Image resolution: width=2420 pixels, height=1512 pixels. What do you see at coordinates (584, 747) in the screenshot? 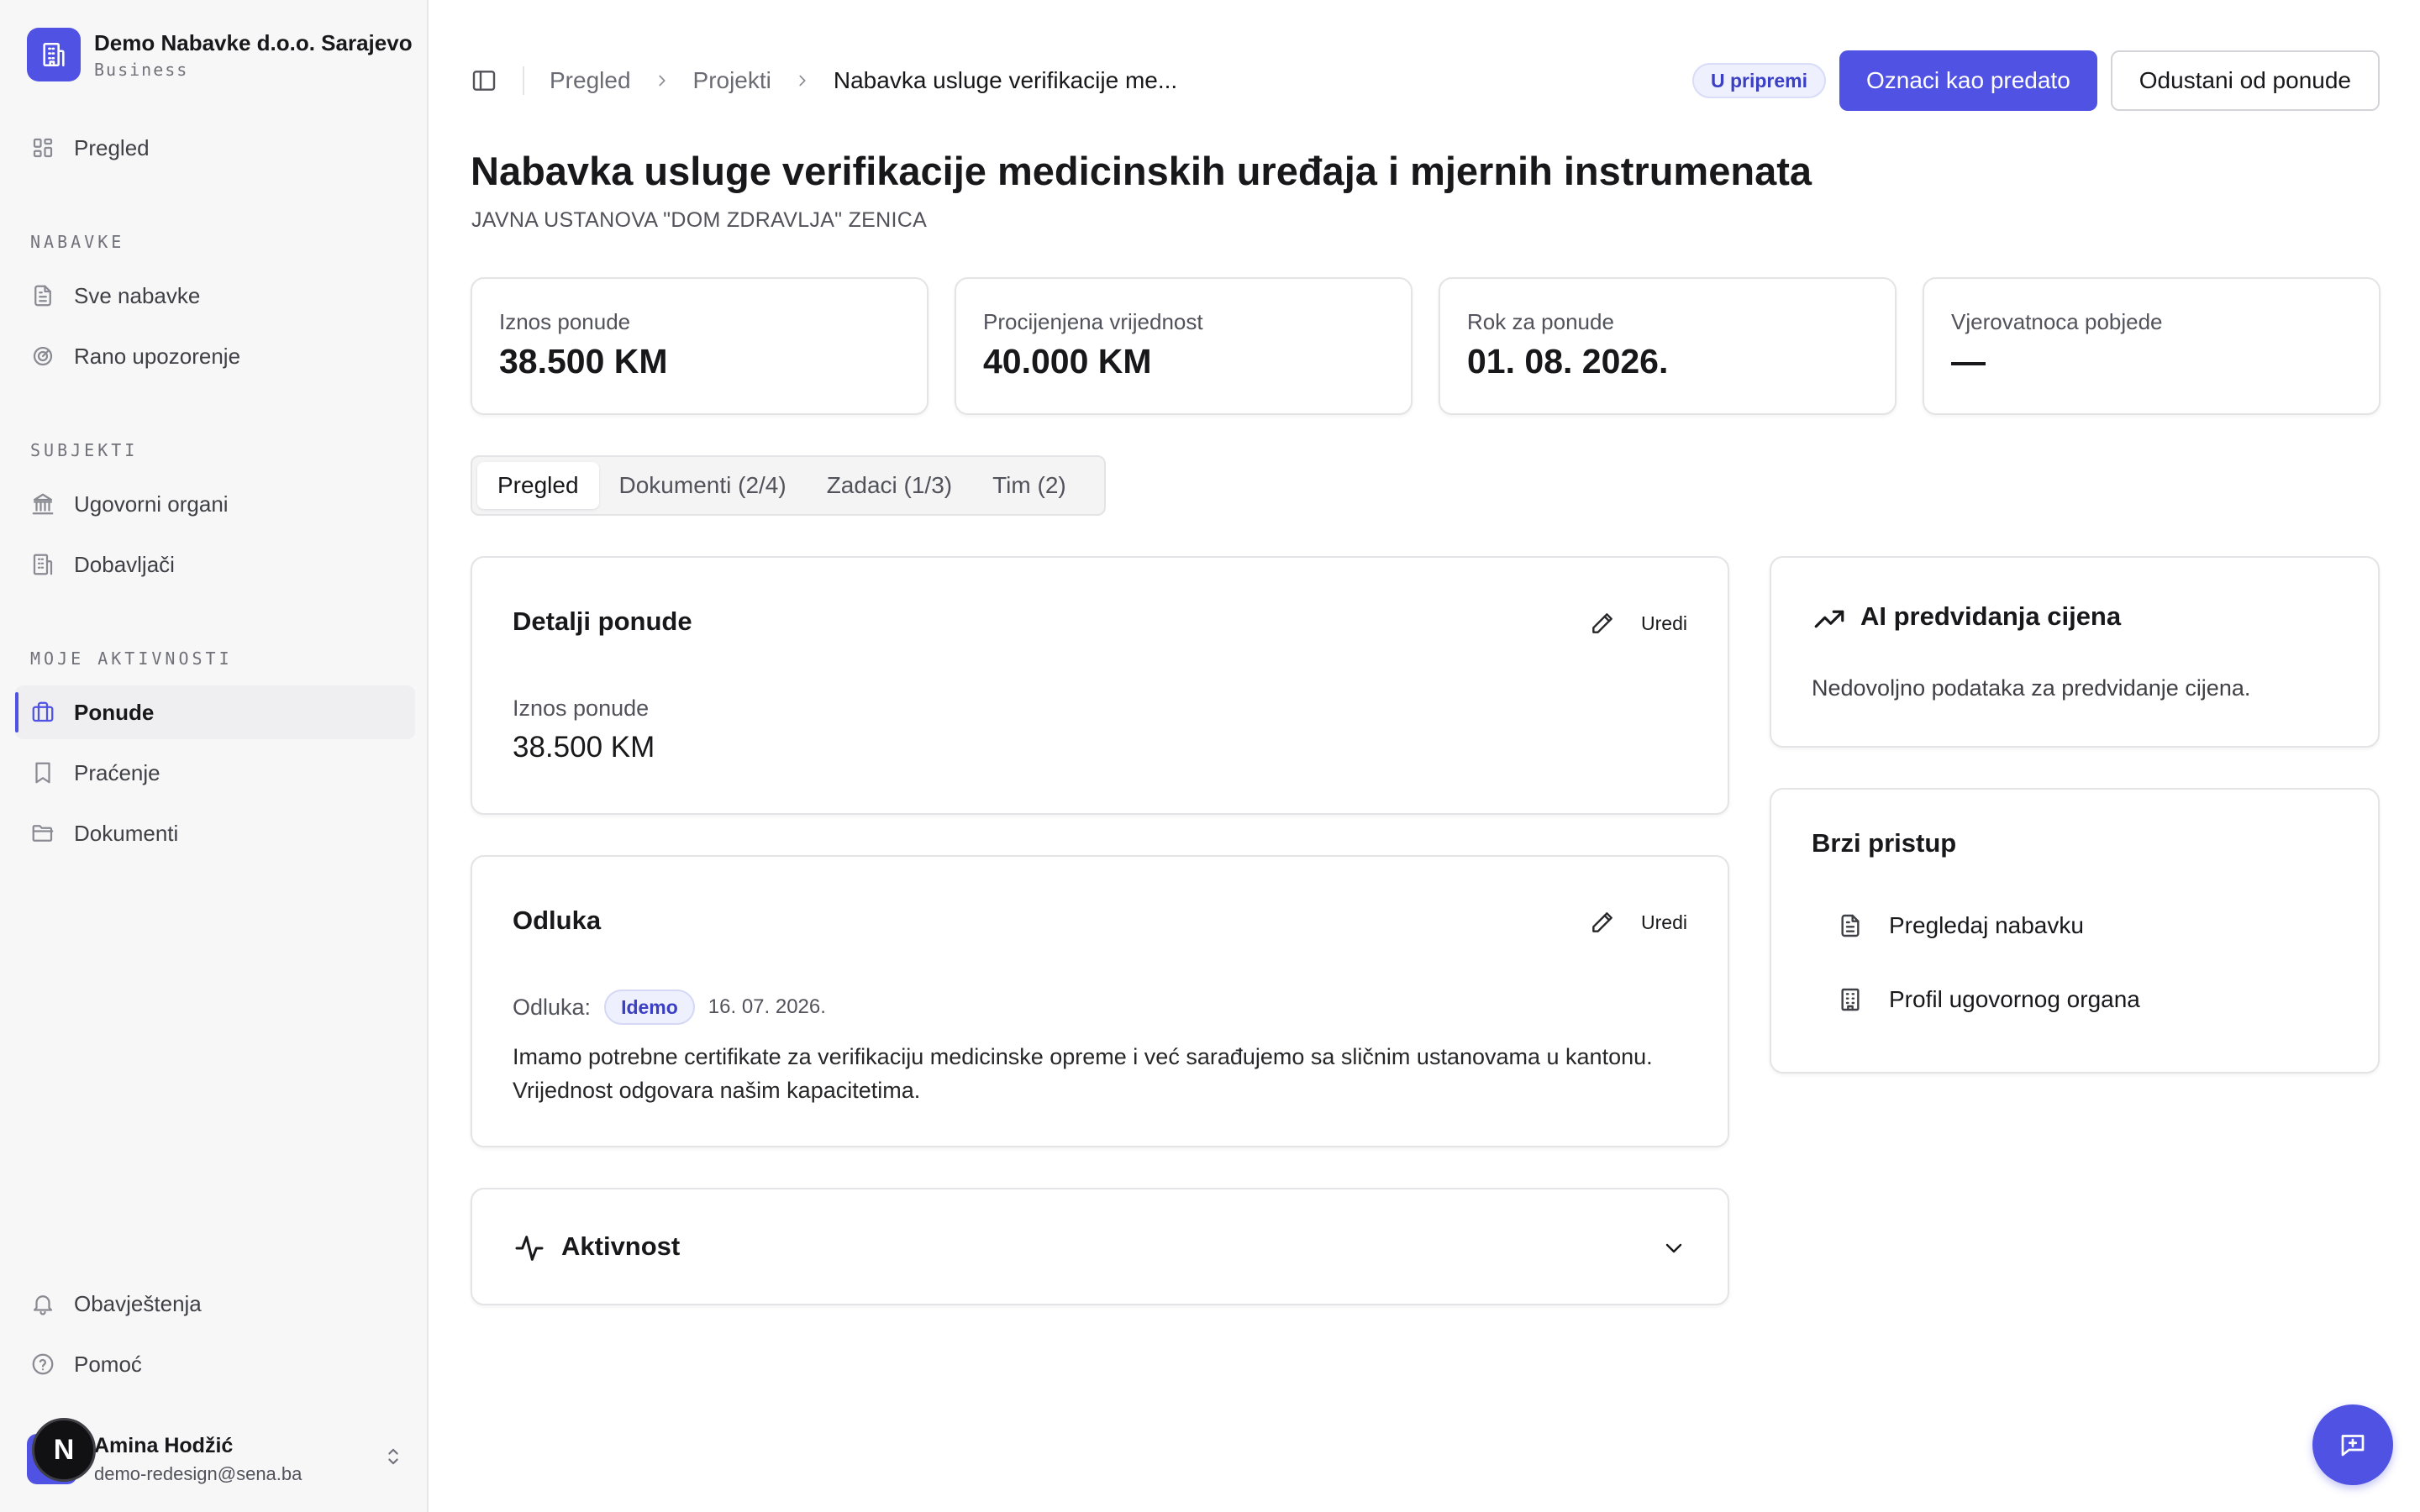
I see `field-value: 38.500 KM` at bounding box center [584, 747].